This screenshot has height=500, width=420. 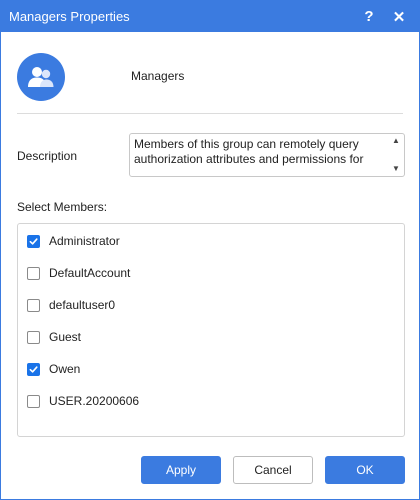 What do you see at coordinates (62, 207) in the screenshot?
I see `select-members-label: Select Members:` at bounding box center [62, 207].